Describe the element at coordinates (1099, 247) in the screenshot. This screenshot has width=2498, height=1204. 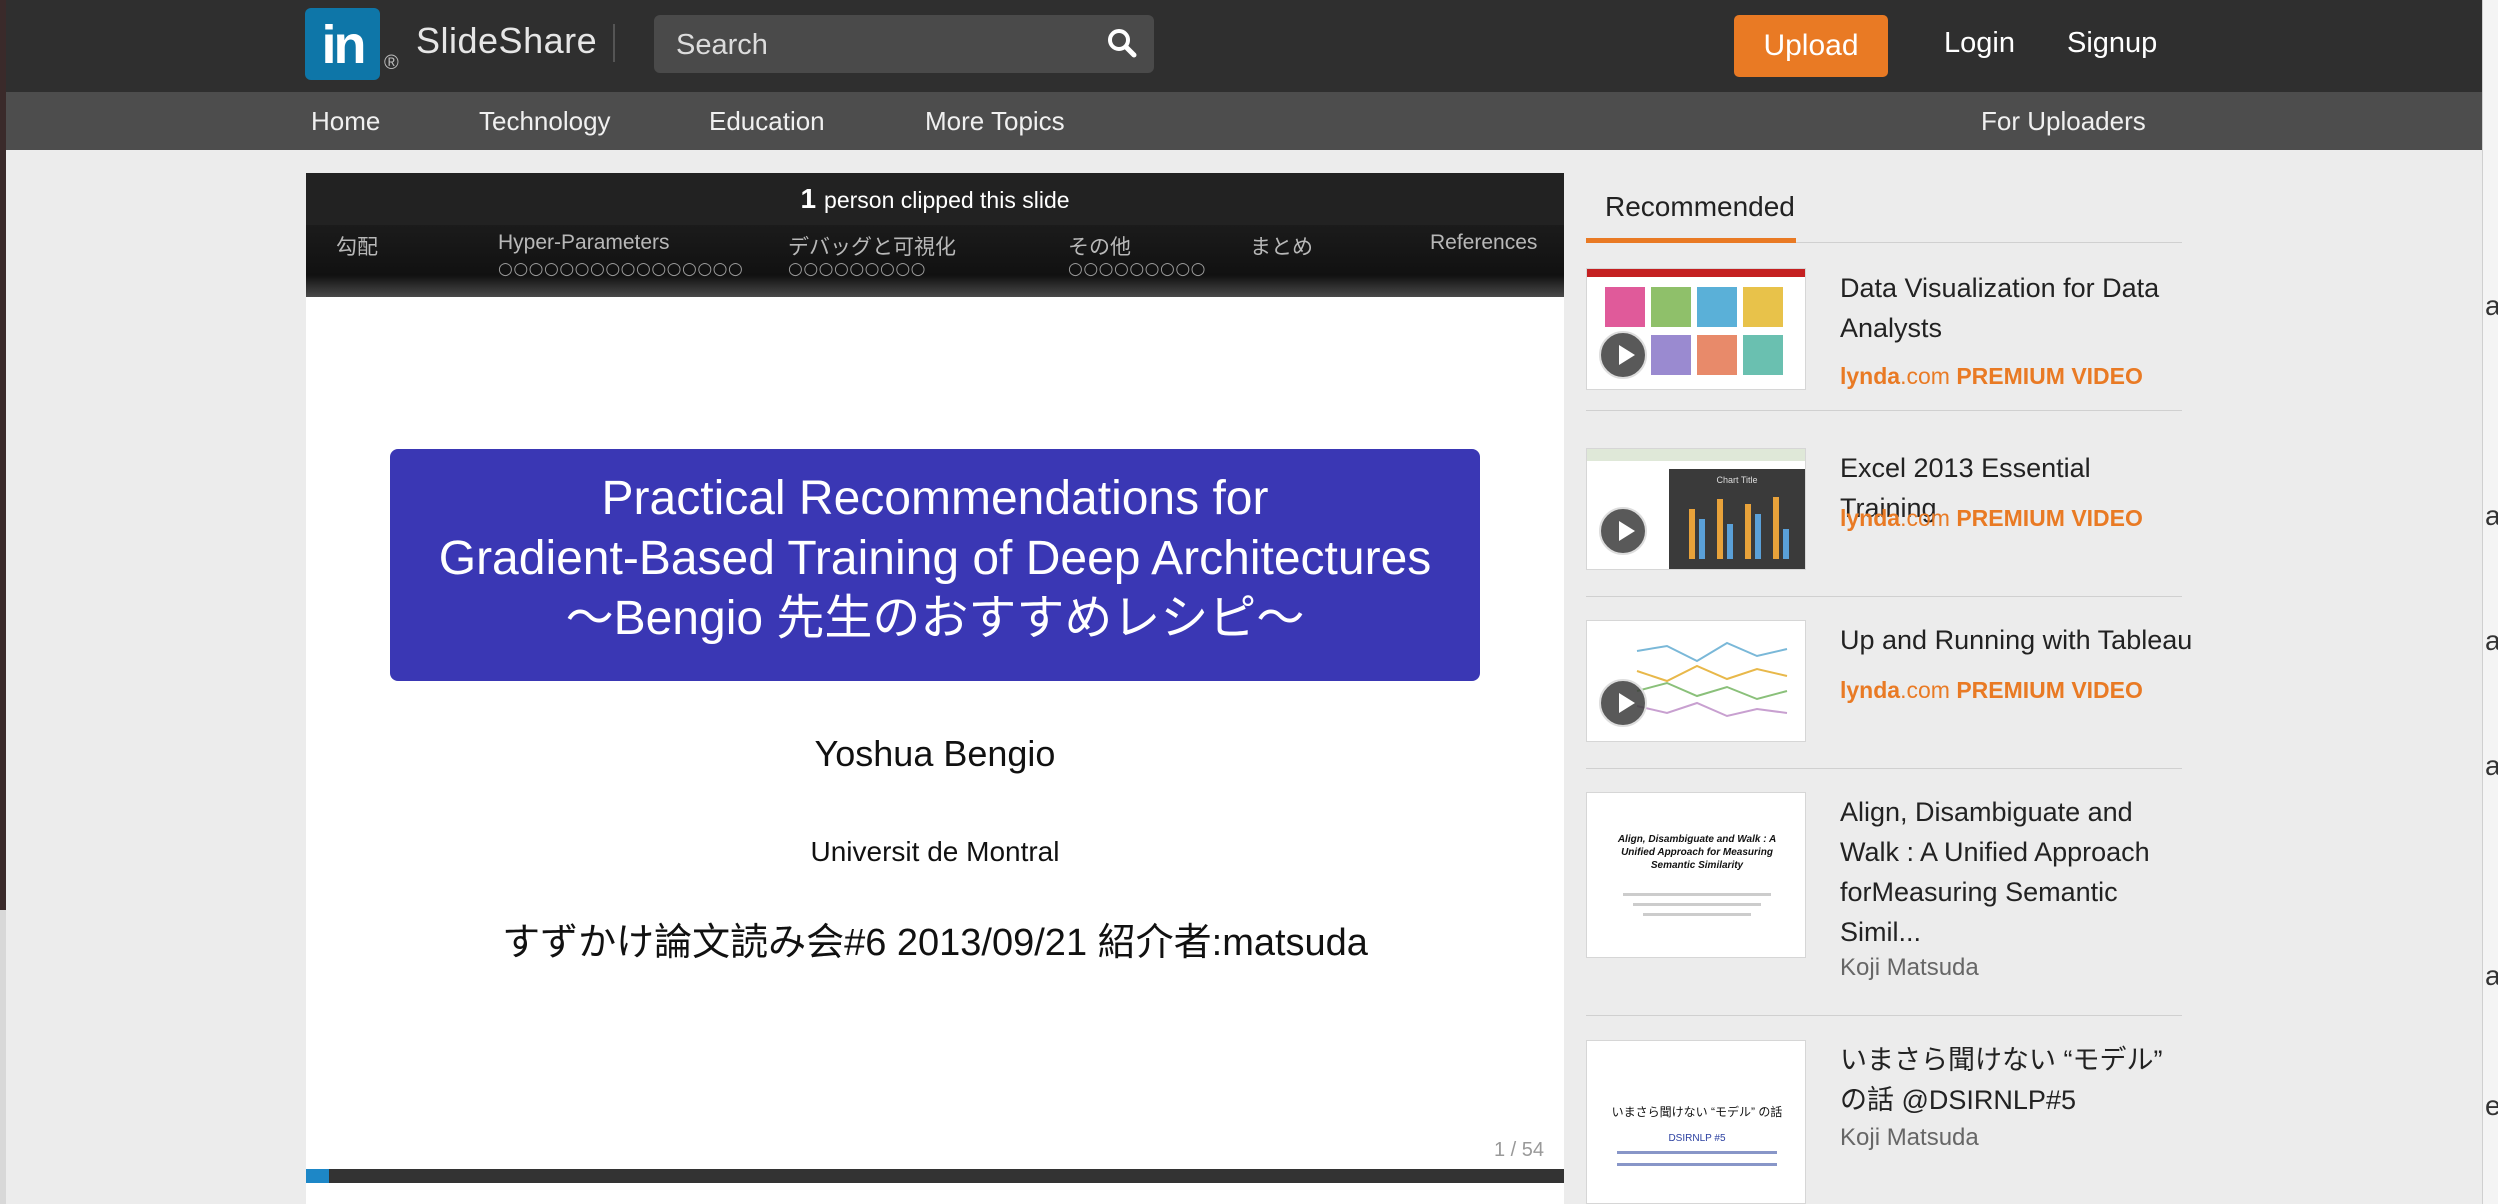
I see `section-label: その他` at that location.